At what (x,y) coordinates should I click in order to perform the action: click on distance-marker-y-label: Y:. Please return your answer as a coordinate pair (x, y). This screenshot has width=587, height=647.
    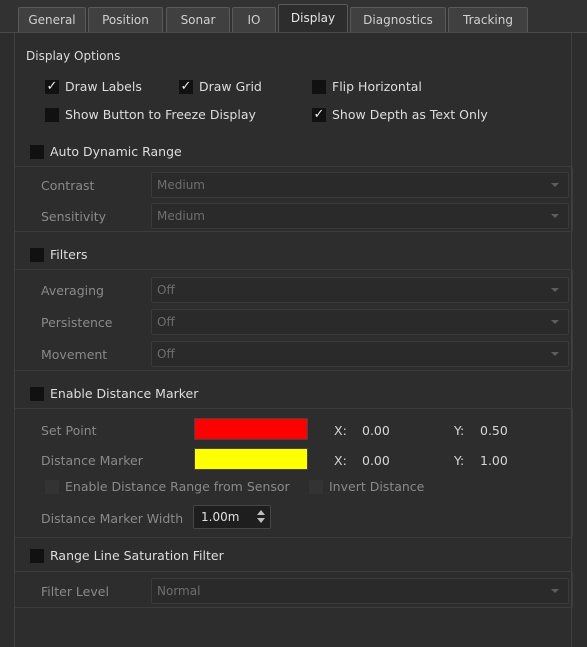
    Looking at the image, I should click on (459, 460).